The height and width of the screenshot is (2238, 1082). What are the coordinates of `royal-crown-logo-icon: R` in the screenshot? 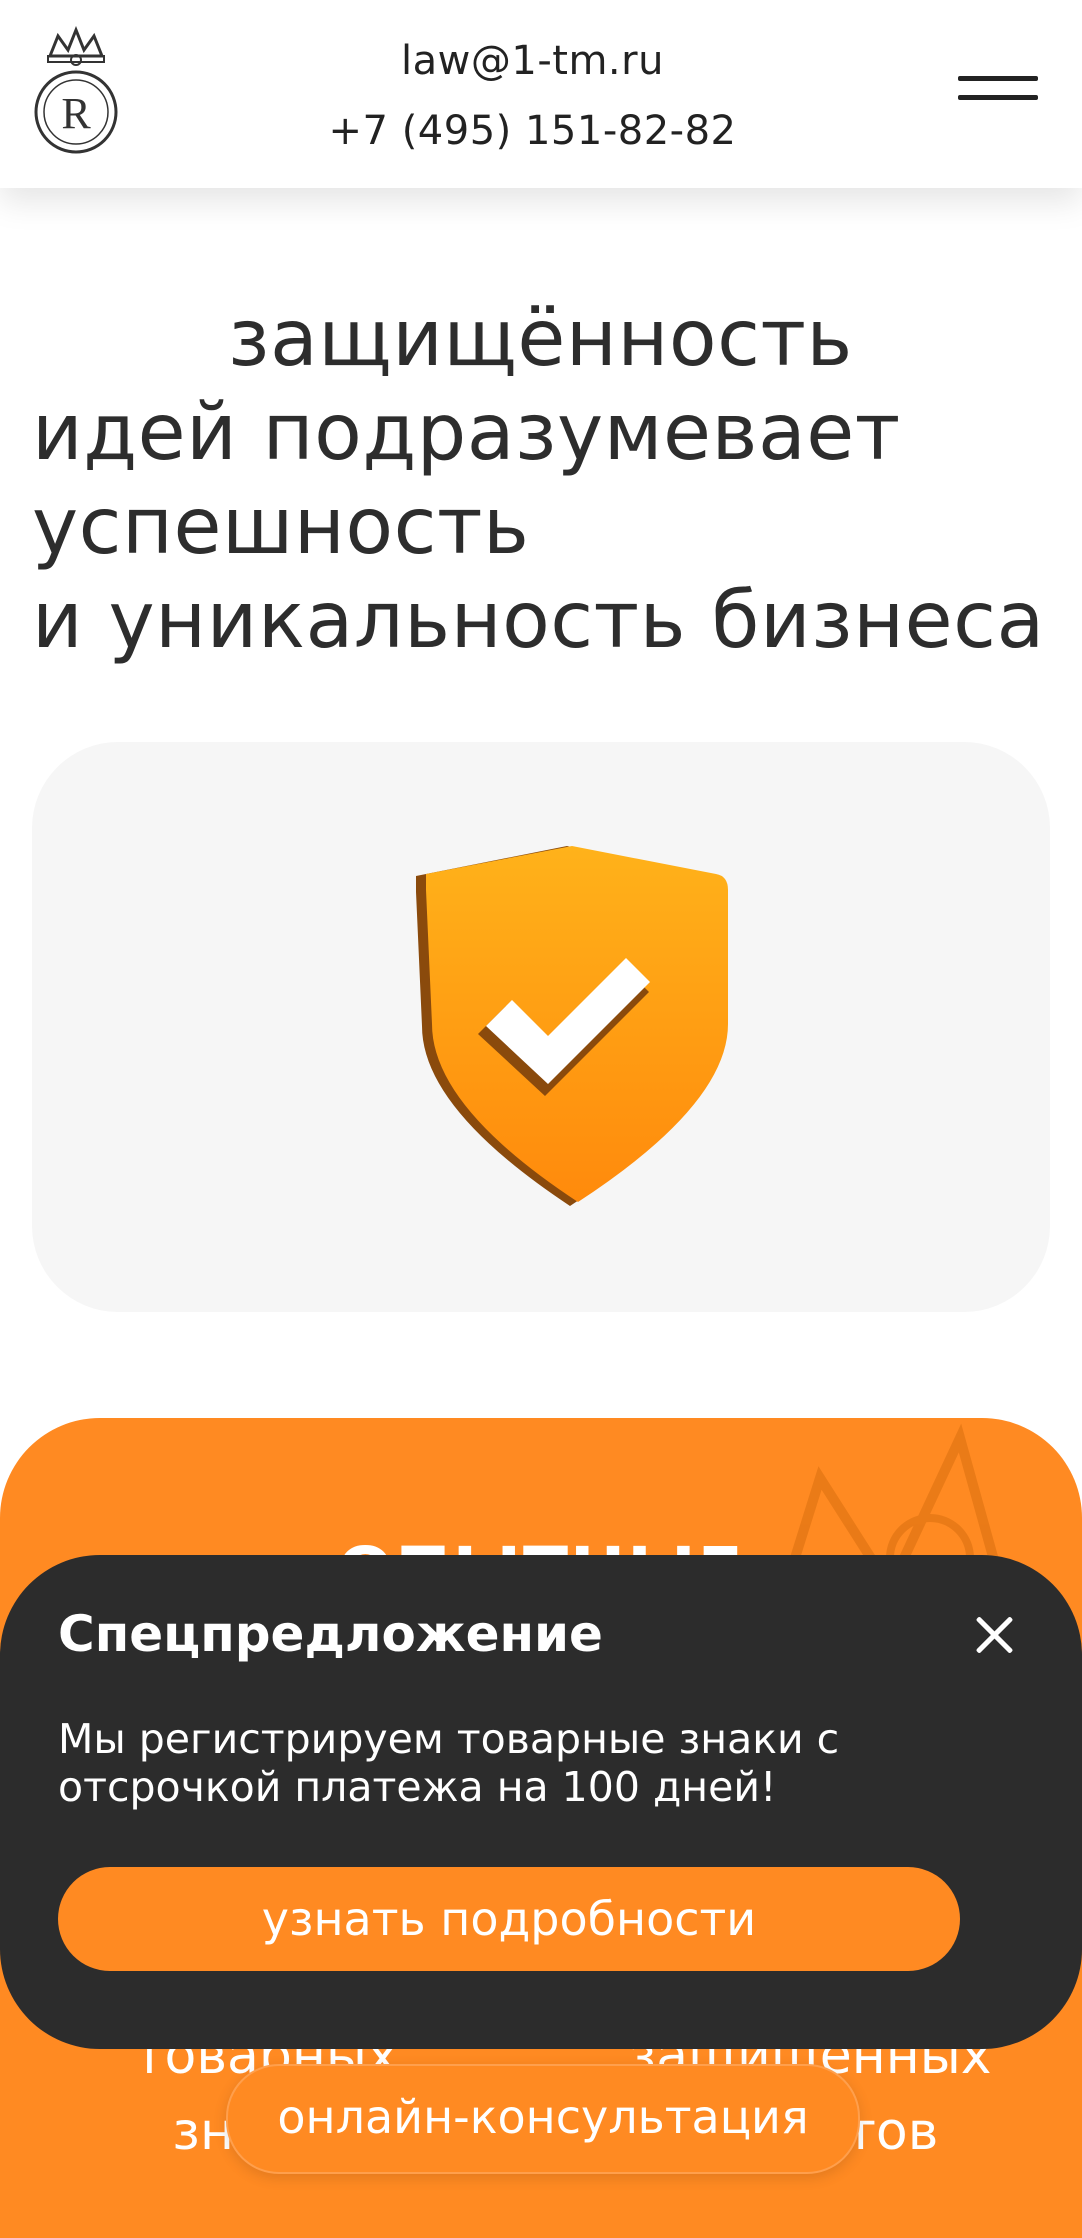 It's located at (76, 90).